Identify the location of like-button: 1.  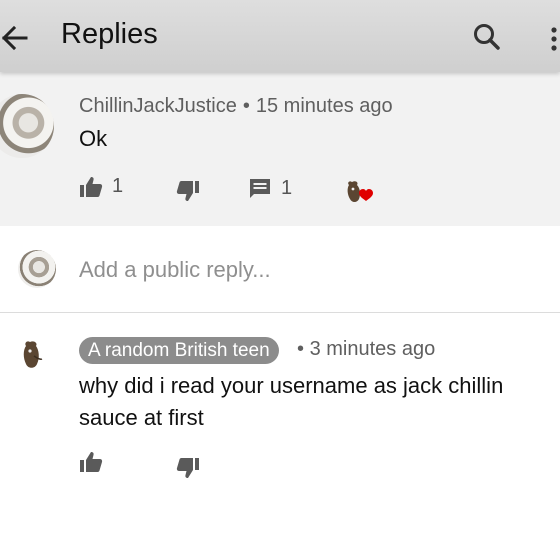
(101, 186).